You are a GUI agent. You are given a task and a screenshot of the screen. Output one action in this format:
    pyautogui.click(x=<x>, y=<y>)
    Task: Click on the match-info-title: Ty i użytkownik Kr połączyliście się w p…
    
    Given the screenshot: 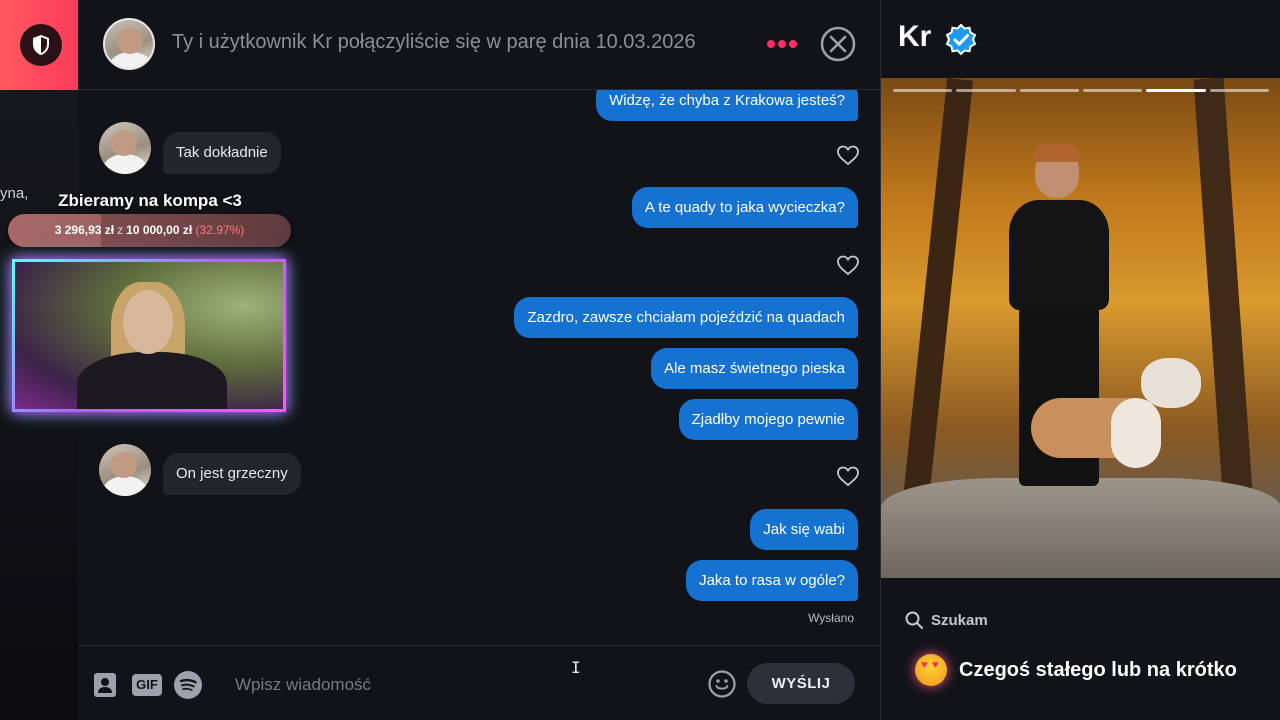 What is the action you would take?
    pyautogui.click(x=434, y=42)
    